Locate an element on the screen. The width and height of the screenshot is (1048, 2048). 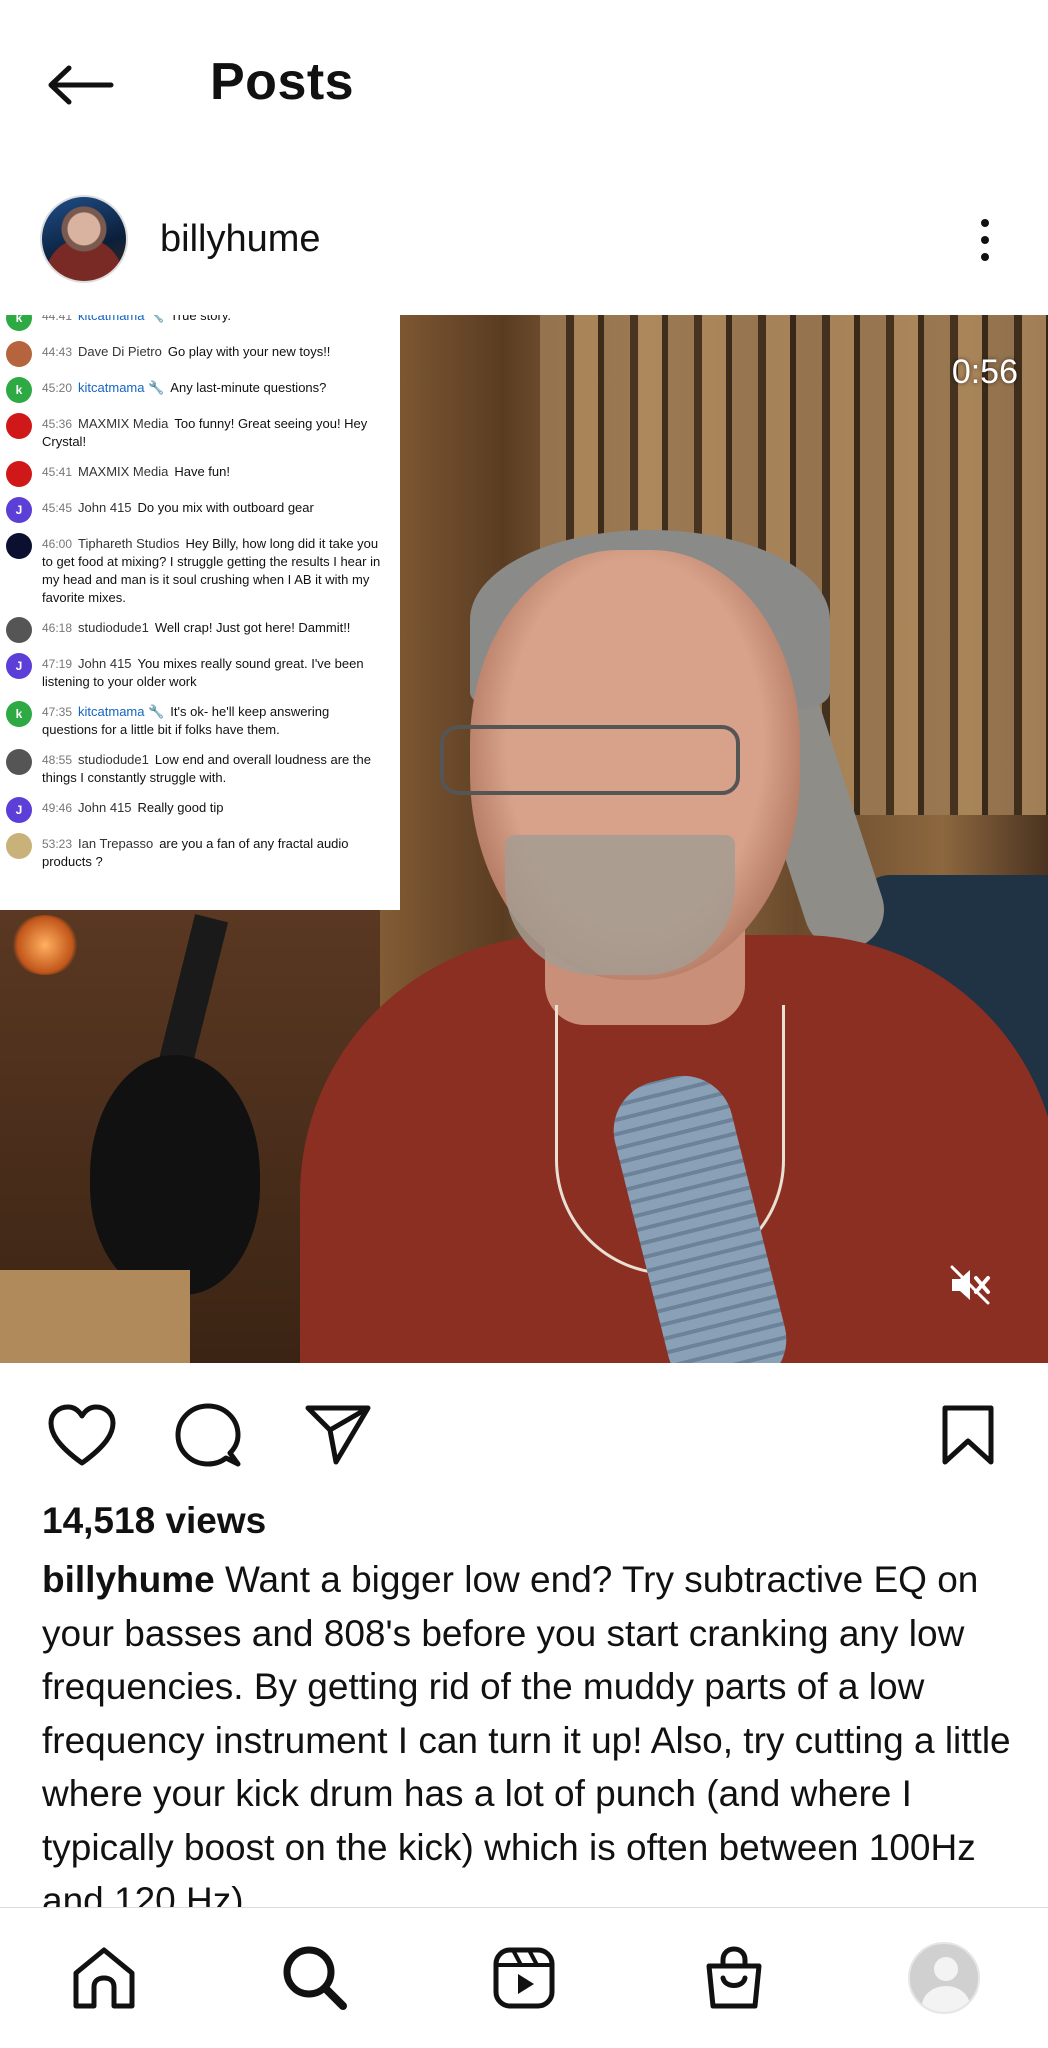
more-dot is located at coordinates (985, 240).